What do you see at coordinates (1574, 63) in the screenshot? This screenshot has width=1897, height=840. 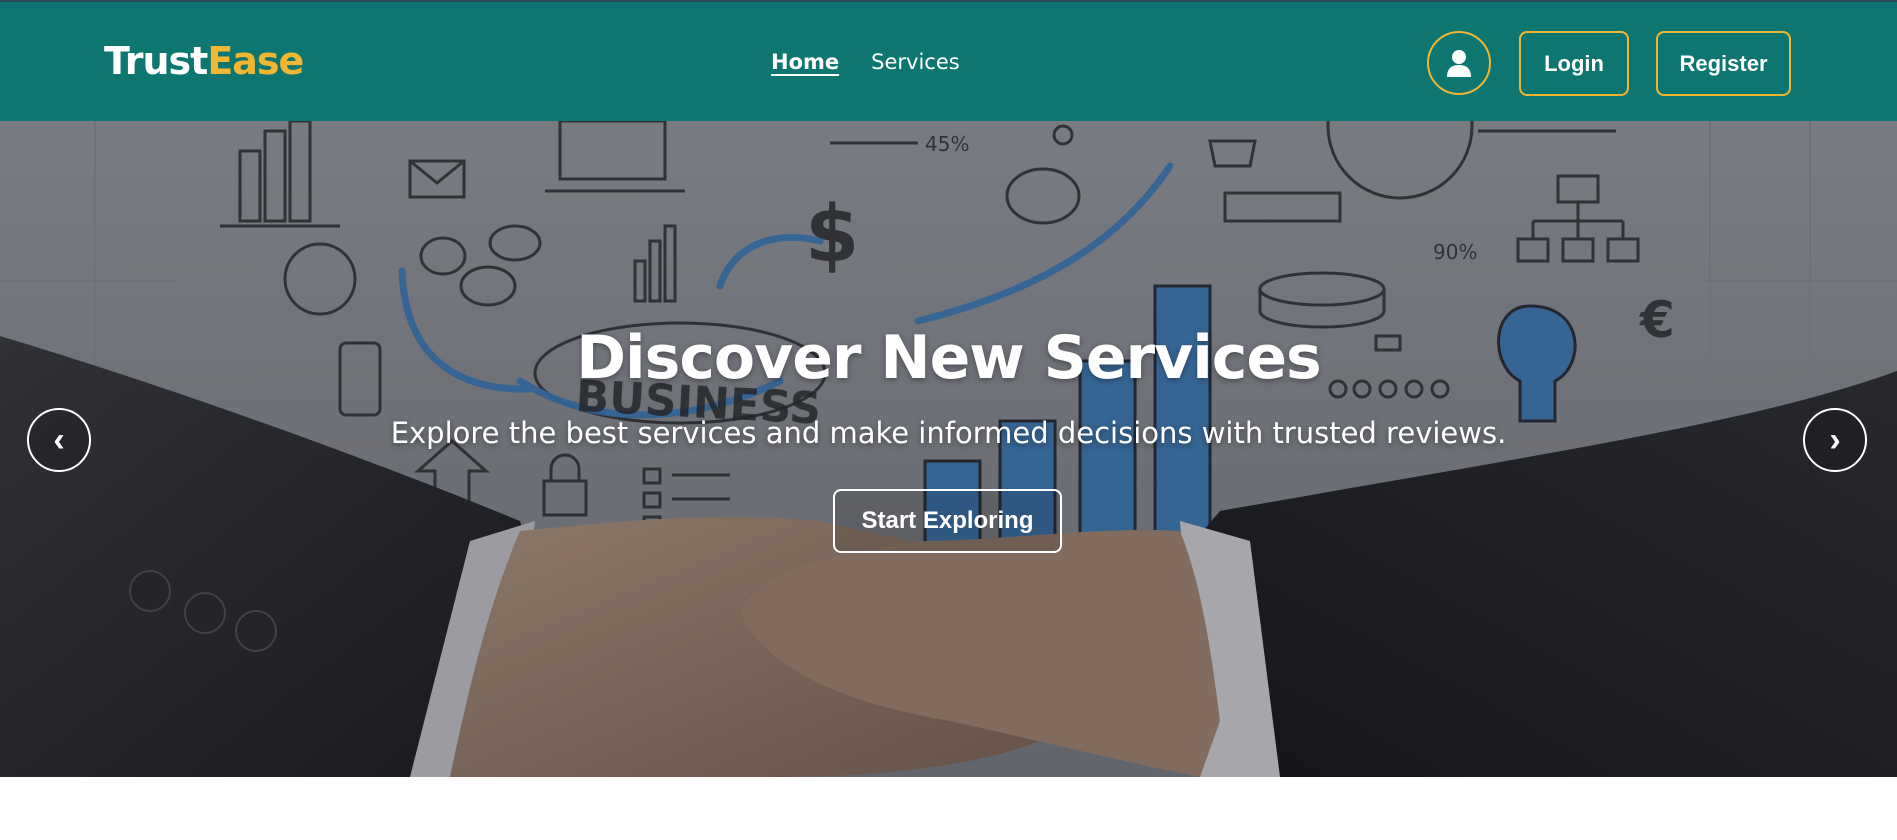 I see `login-button: Login` at bounding box center [1574, 63].